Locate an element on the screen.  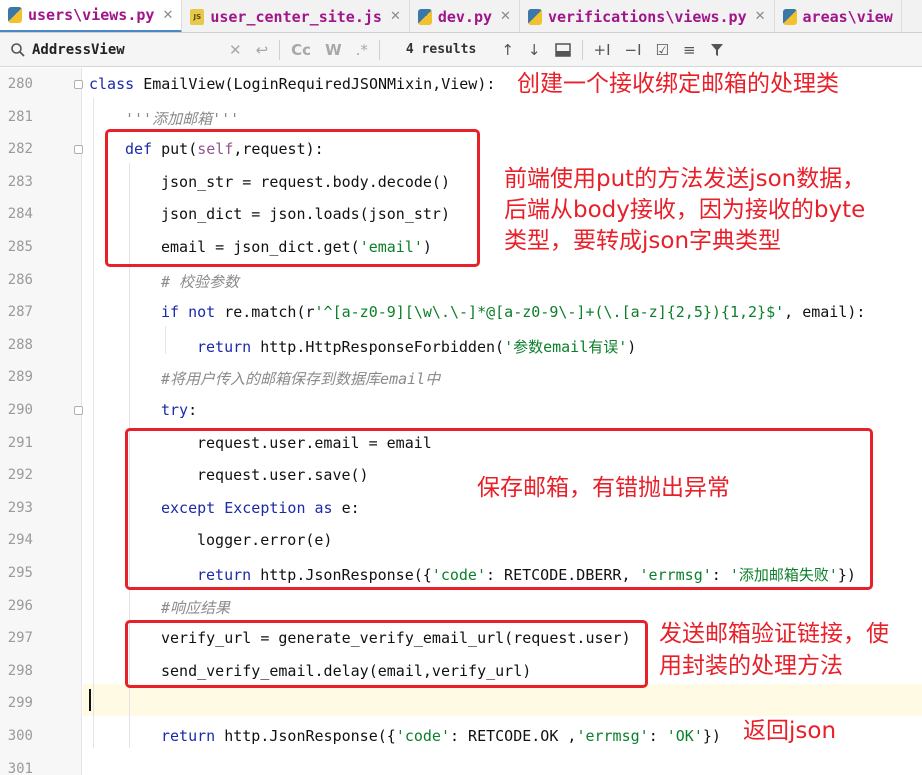
search-results-count: 4 results is located at coordinates (441, 49).